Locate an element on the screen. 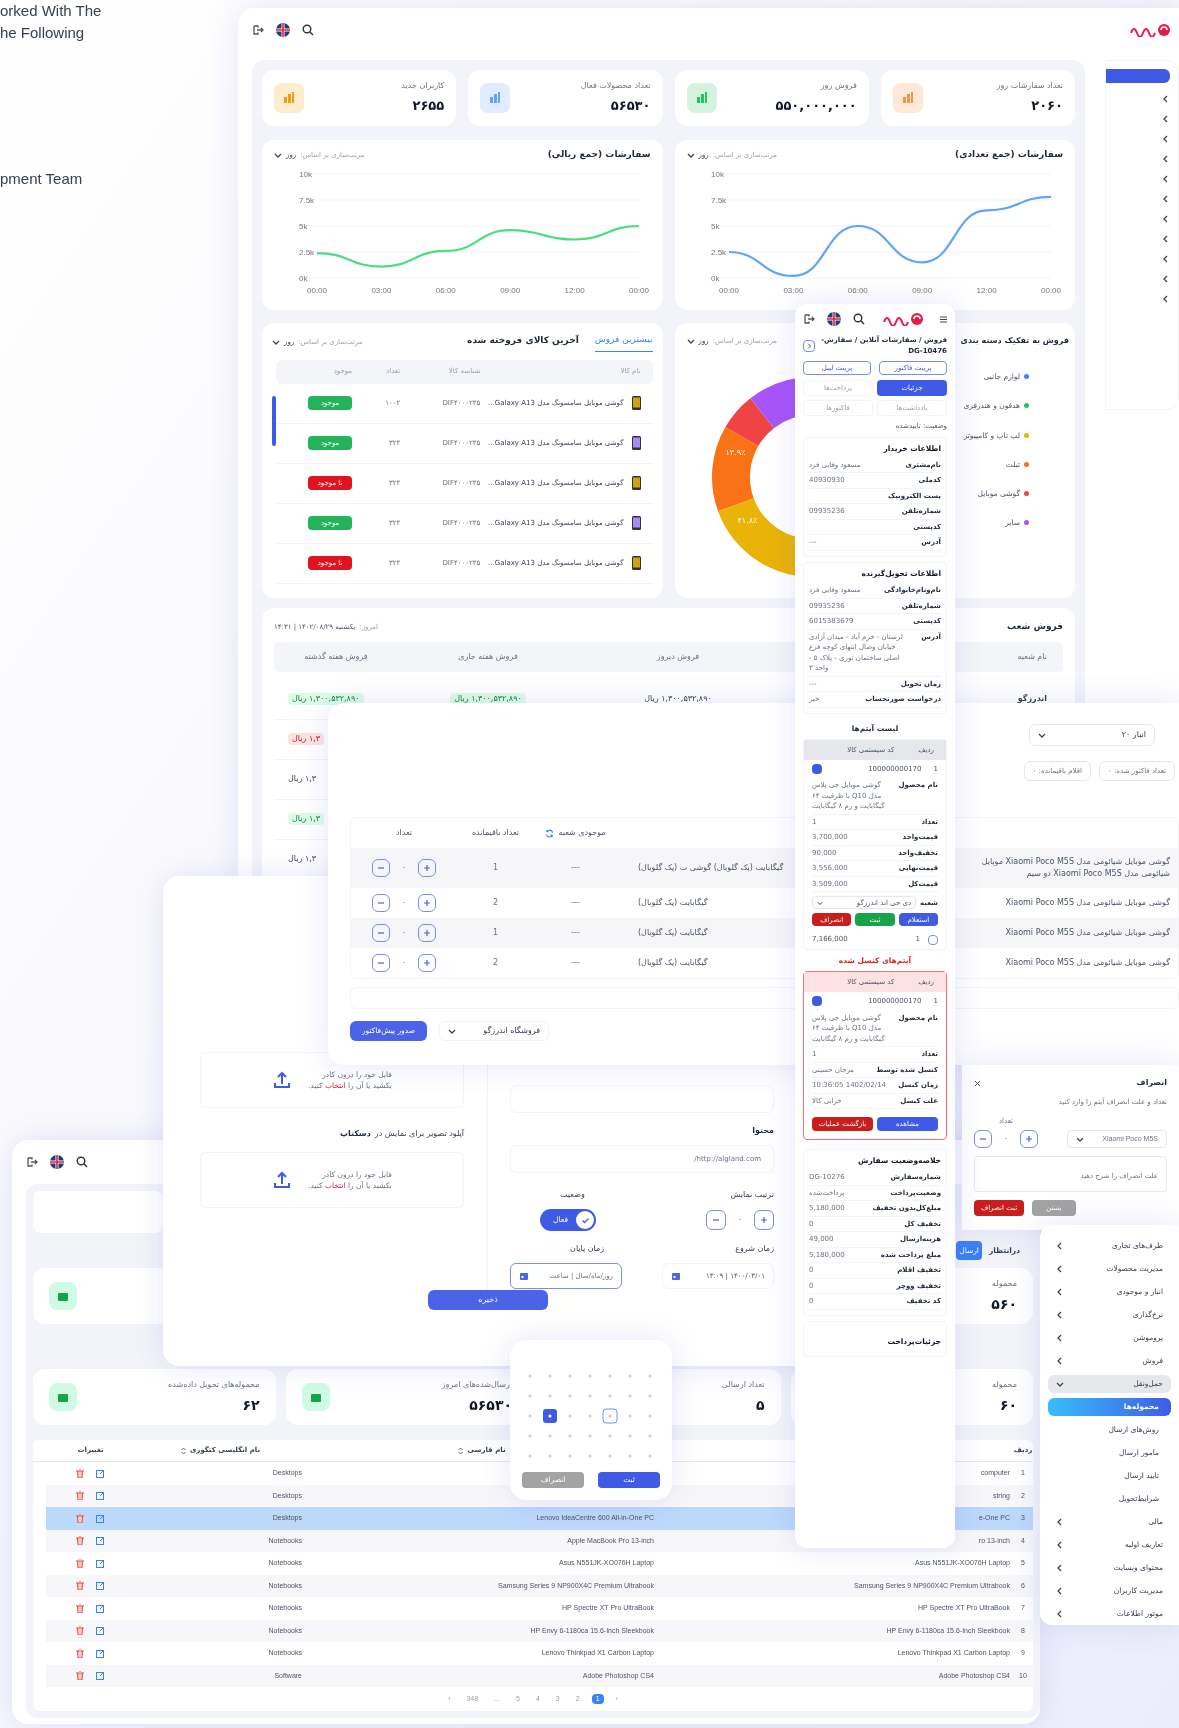  refresh-icon is located at coordinates (550, 833).